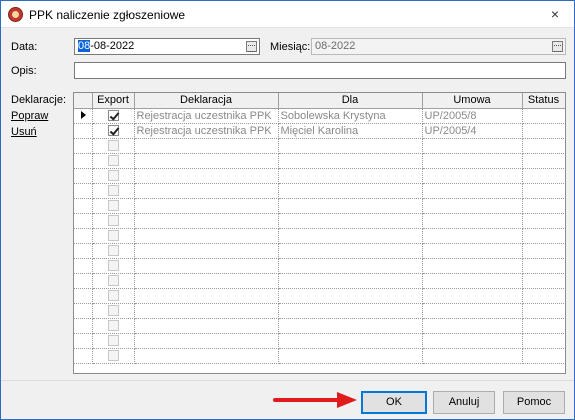 The image size is (575, 420). I want to click on data-label: Data:, so click(24, 47).